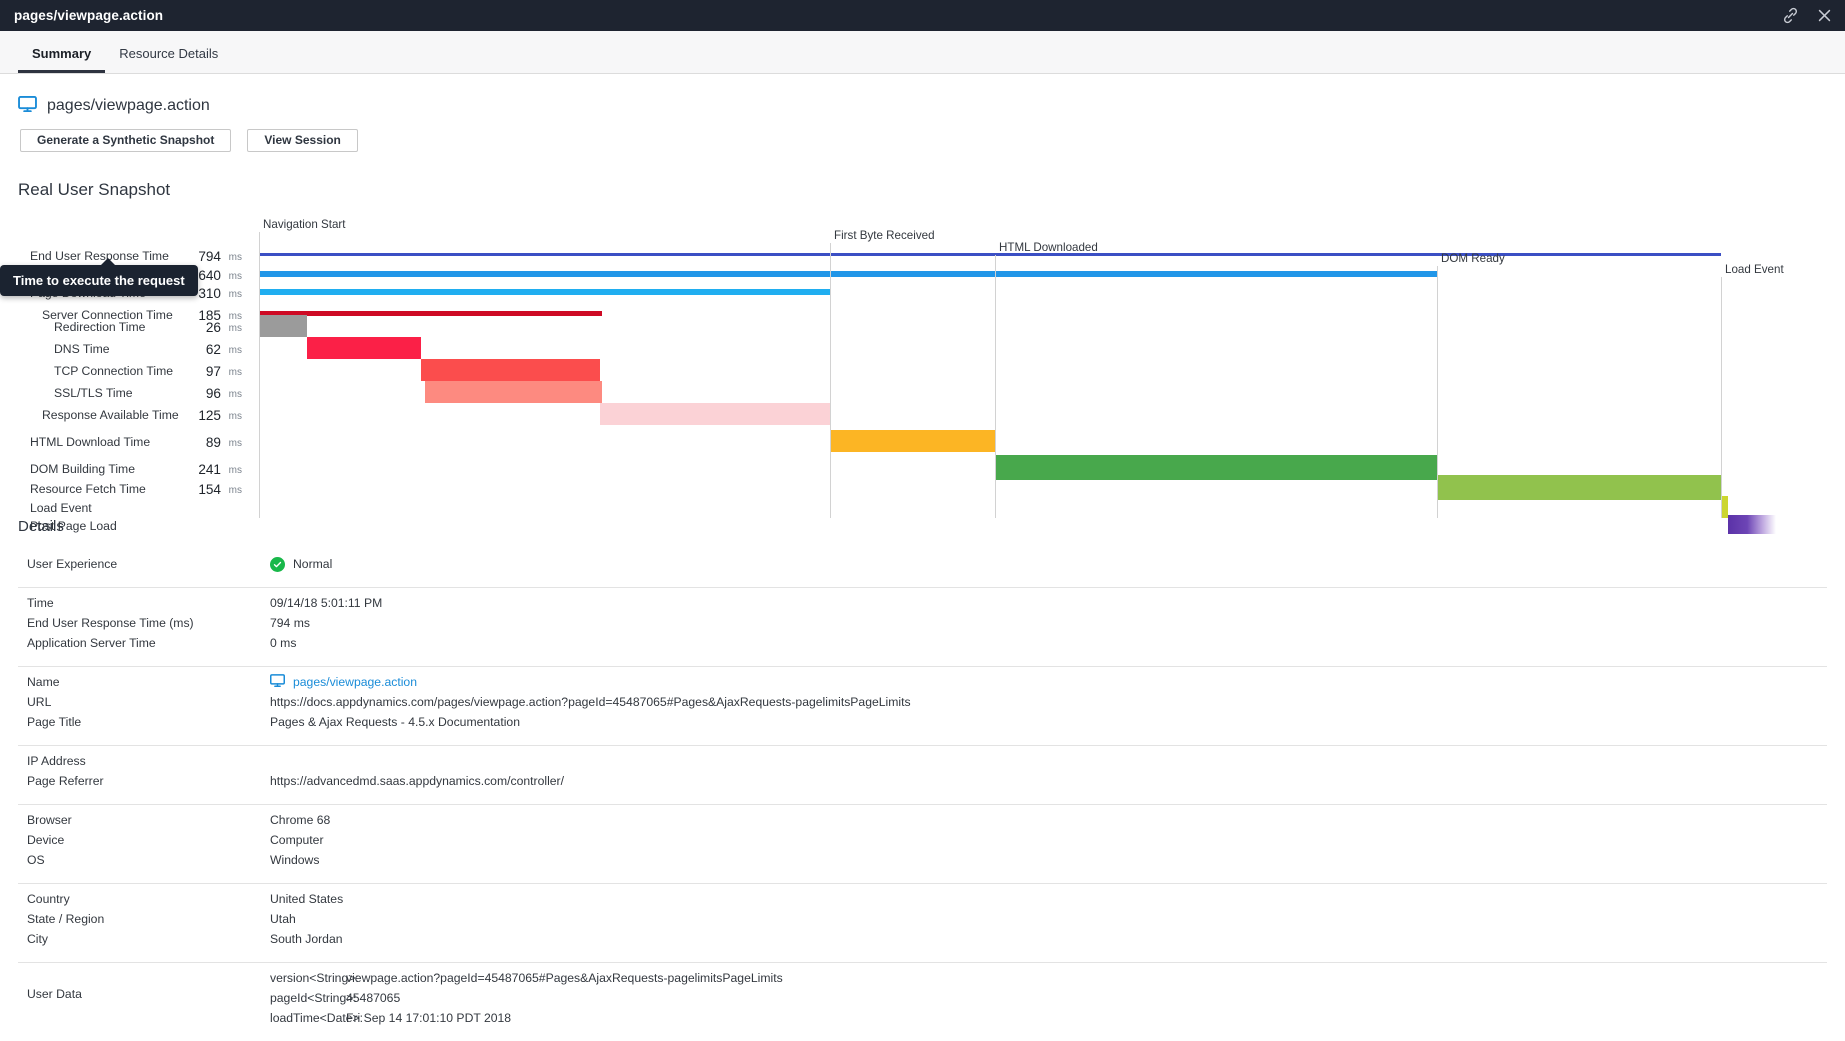 Image resolution: width=1845 pixels, height=1041 pixels. What do you see at coordinates (128, 105) in the screenshot?
I see `page-title: pages/viewpage.action` at bounding box center [128, 105].